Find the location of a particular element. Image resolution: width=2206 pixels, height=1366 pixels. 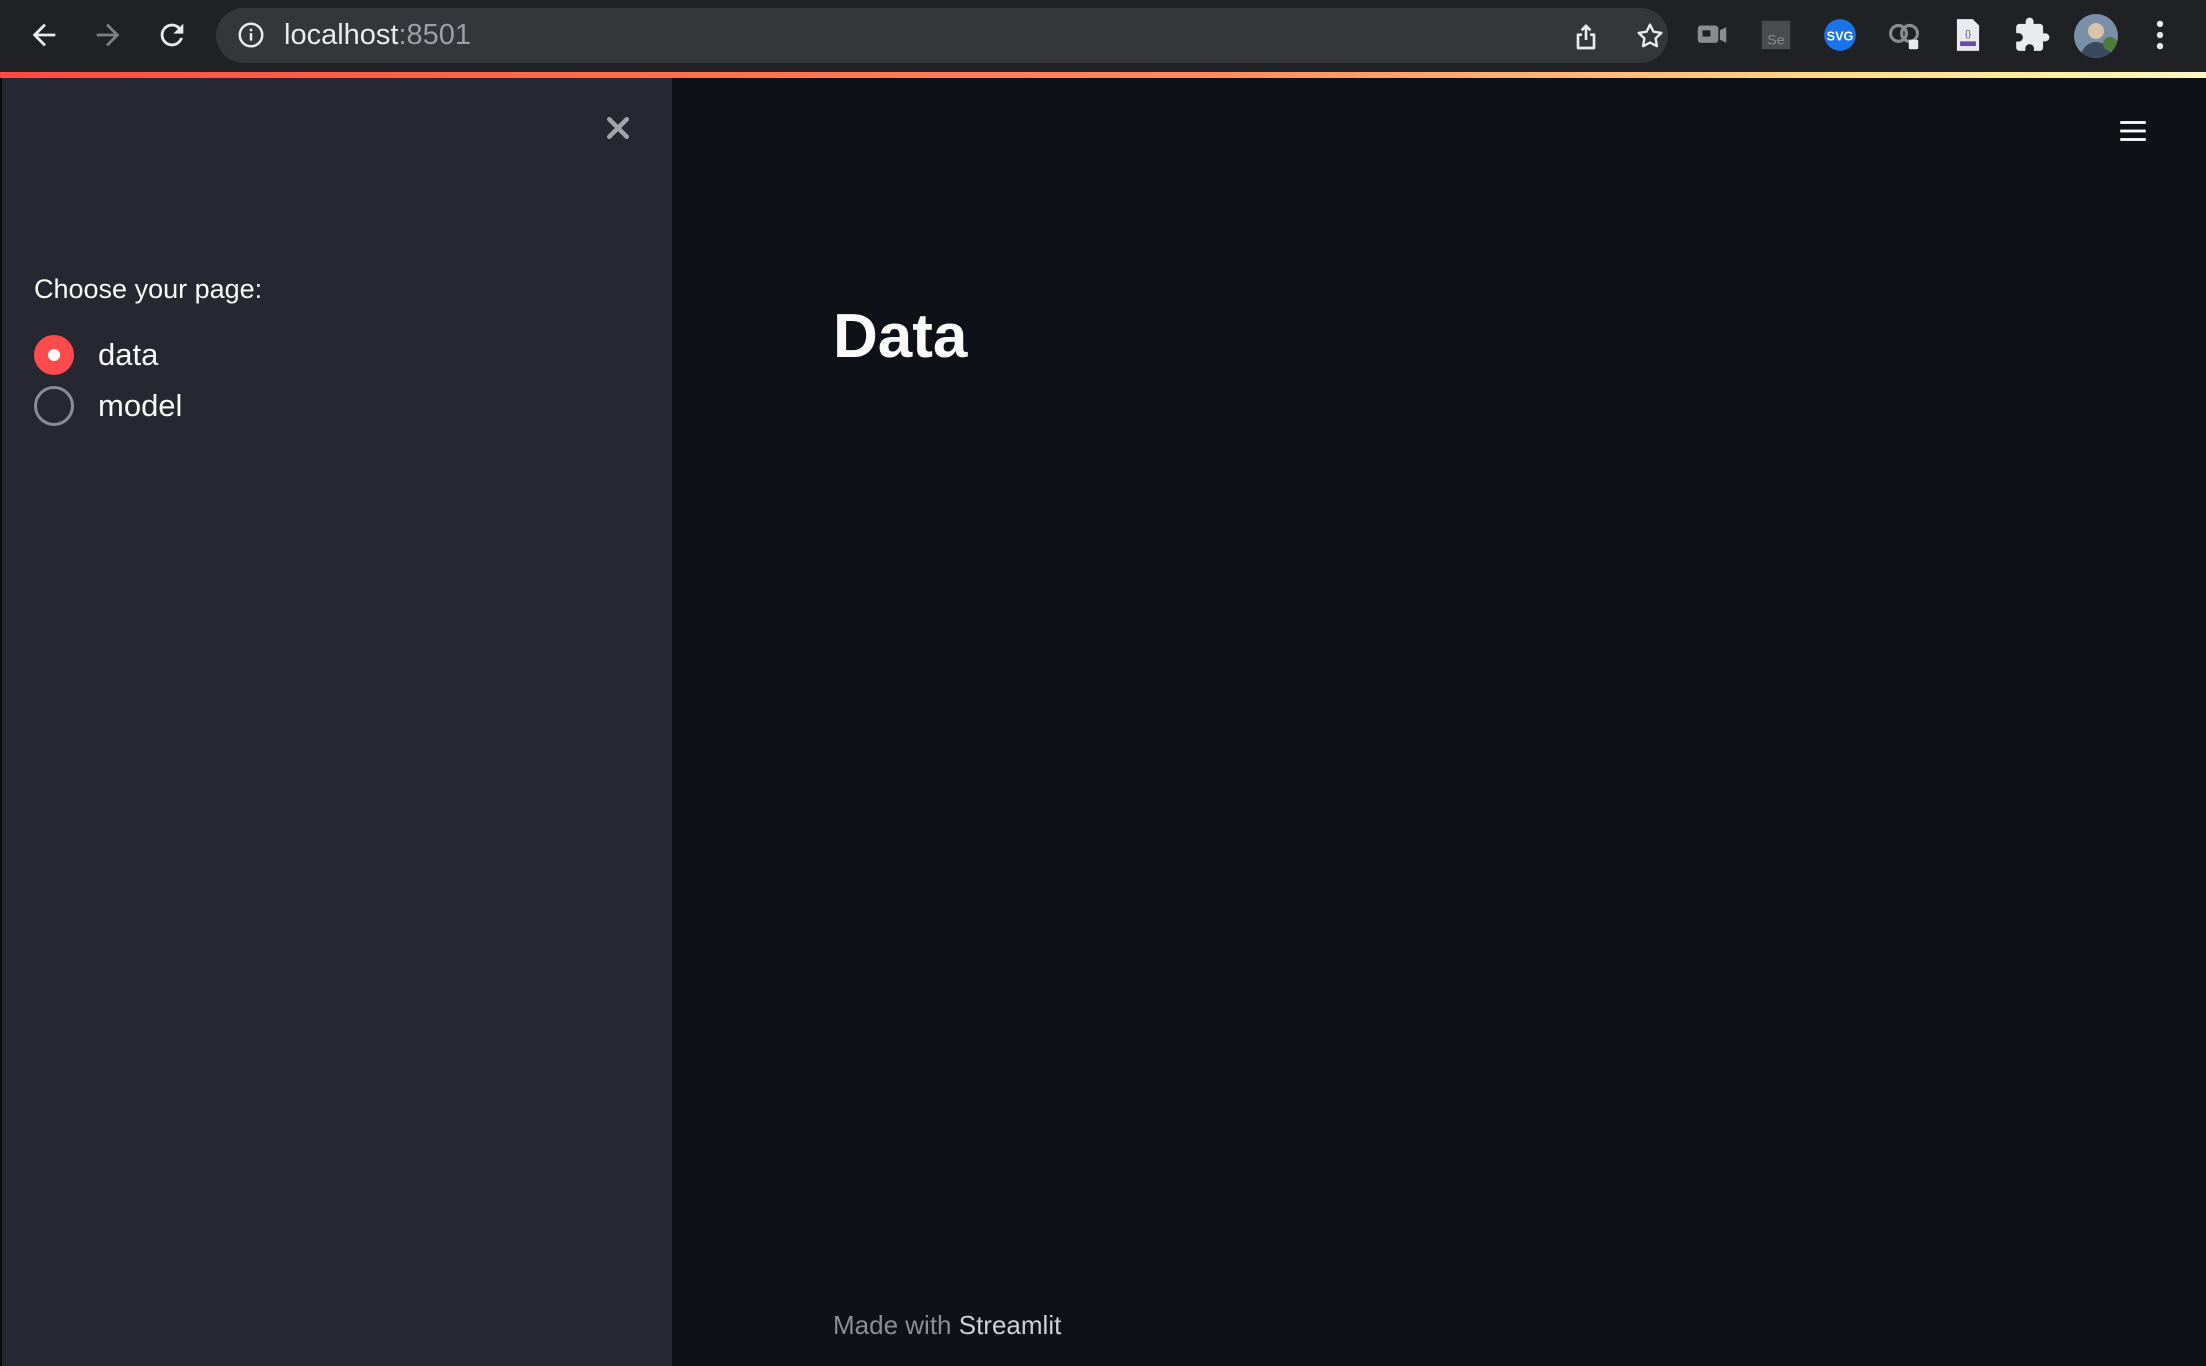

radio-button-unchecked is located at coordinates (54, 406).